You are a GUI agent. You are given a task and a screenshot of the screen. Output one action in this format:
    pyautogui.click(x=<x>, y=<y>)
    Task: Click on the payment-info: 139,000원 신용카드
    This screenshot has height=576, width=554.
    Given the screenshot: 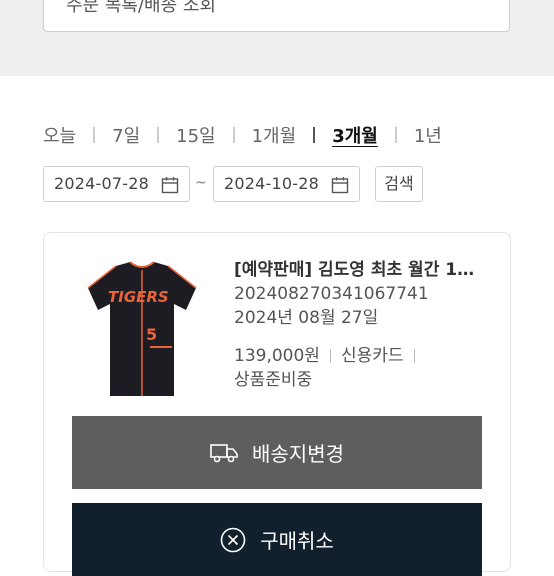 What is the action you would take?
    pyautogui.click(x=359, y=356)
    